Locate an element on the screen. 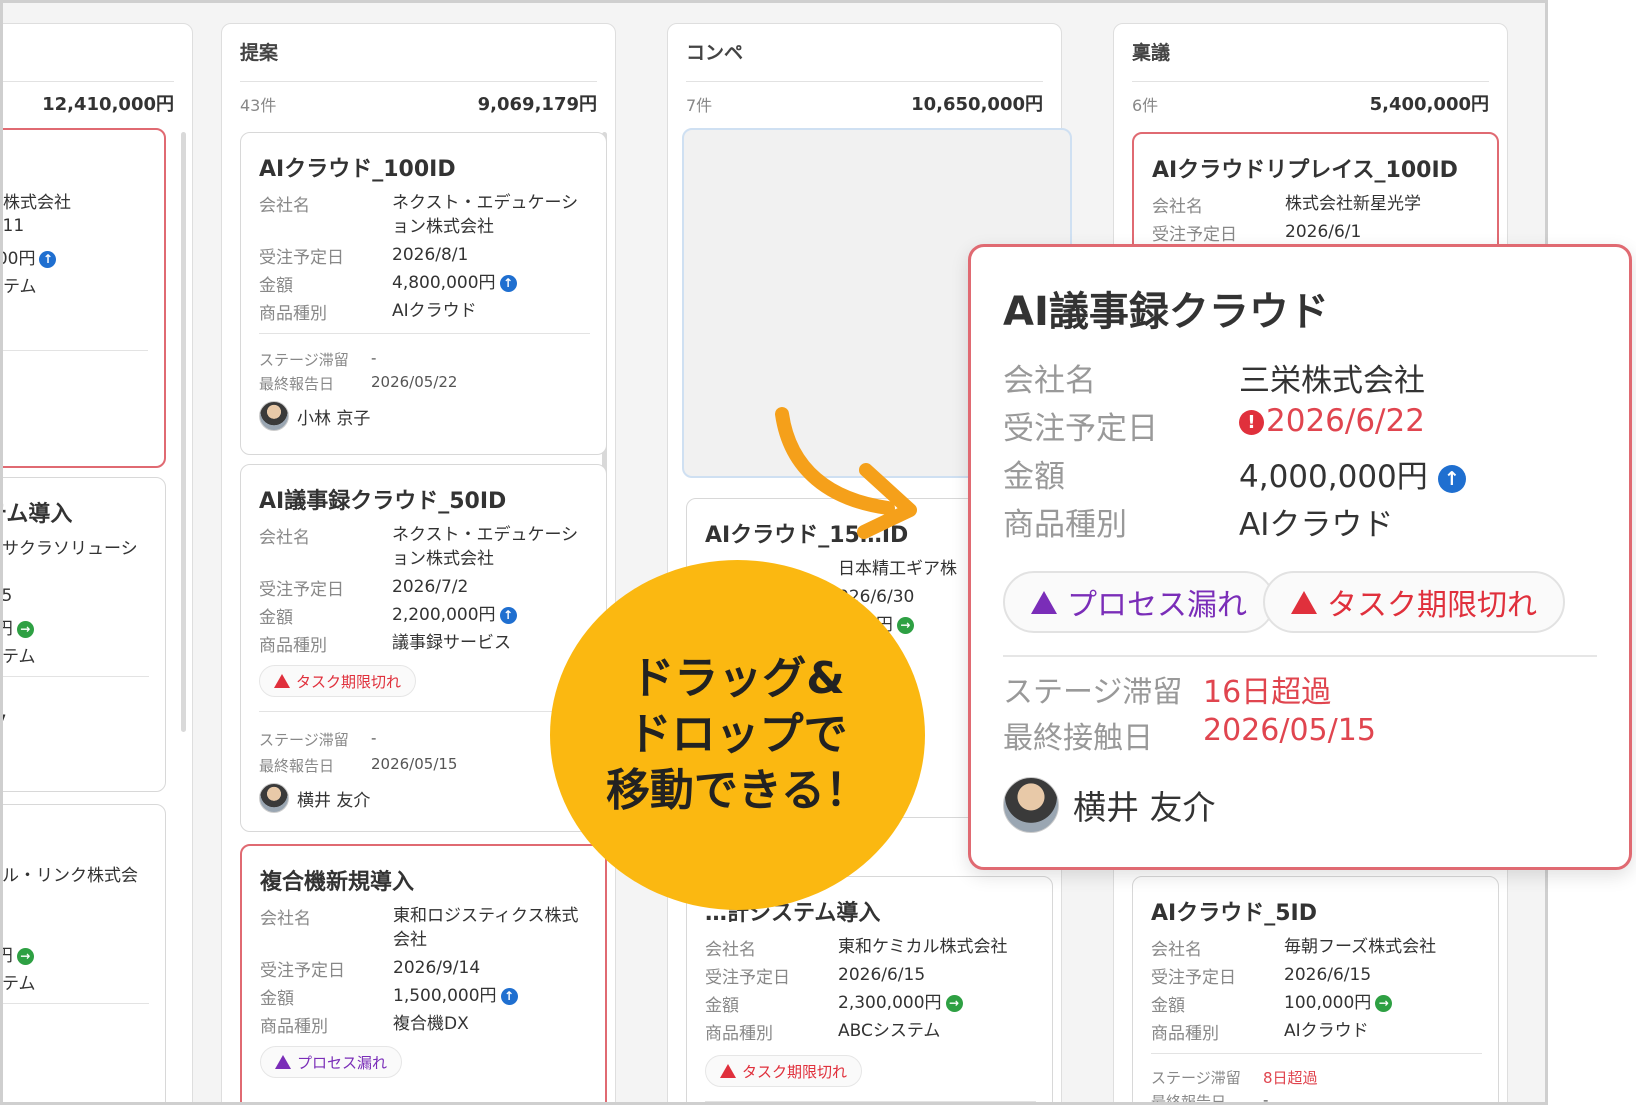  column-amount: 9,069,179円 is located at coordinates (537, 104).